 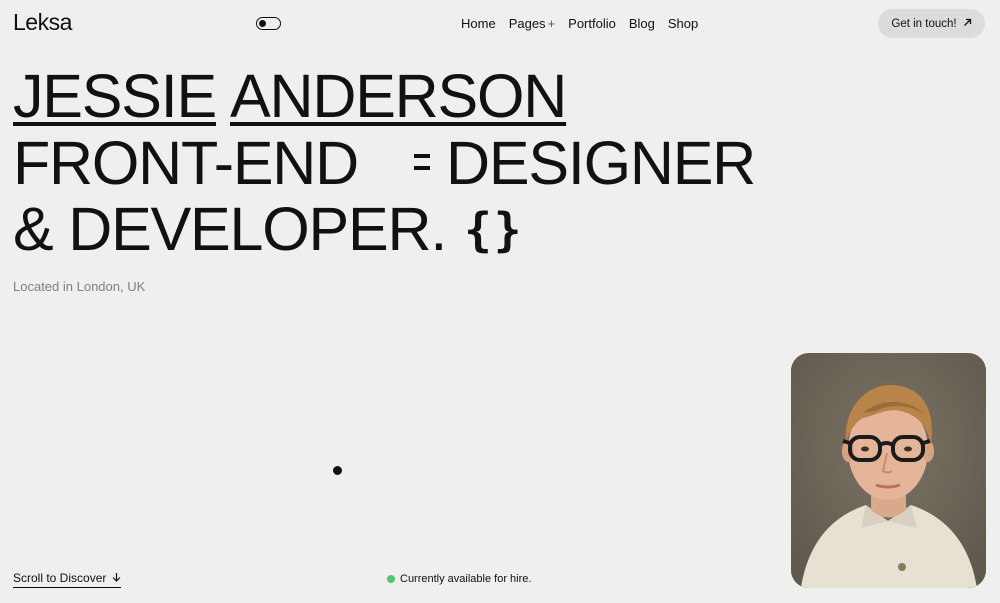 I want to click on nav-item-blog: Blog, so click(x=642, y=23).